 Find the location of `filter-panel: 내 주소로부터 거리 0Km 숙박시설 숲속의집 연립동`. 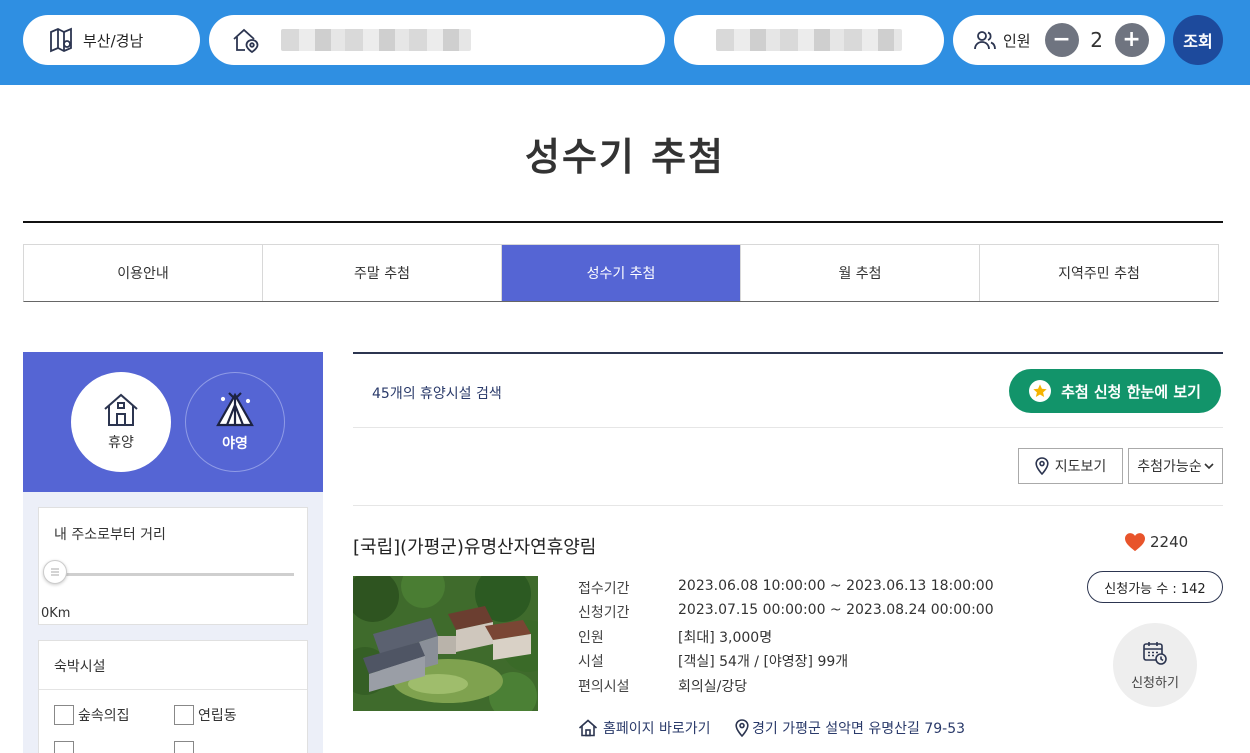

filter-panel: 내 주소로부터 거리 0Km 숙박시설 숲속의집 연립동 is located at coordinates (173, 622).